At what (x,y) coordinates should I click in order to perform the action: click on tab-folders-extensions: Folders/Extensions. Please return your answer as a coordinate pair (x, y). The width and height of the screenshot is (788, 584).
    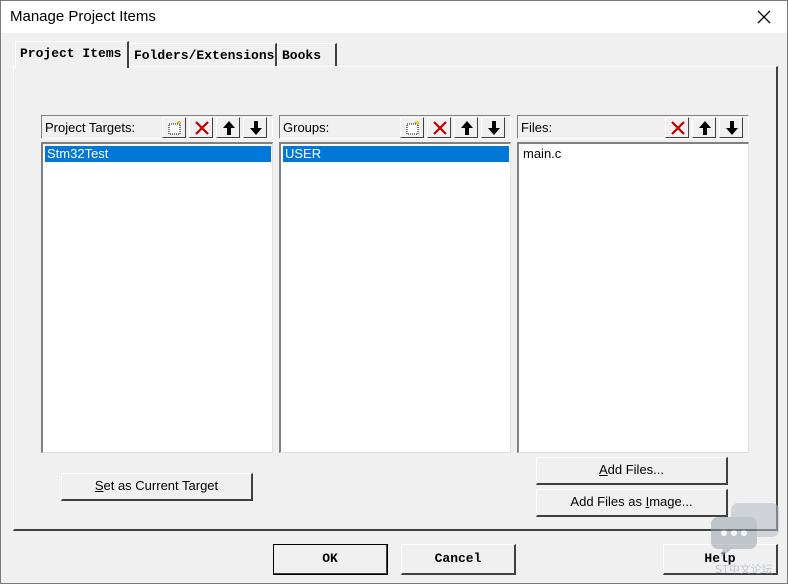
    Looking at the image, I should click on (203, 55).